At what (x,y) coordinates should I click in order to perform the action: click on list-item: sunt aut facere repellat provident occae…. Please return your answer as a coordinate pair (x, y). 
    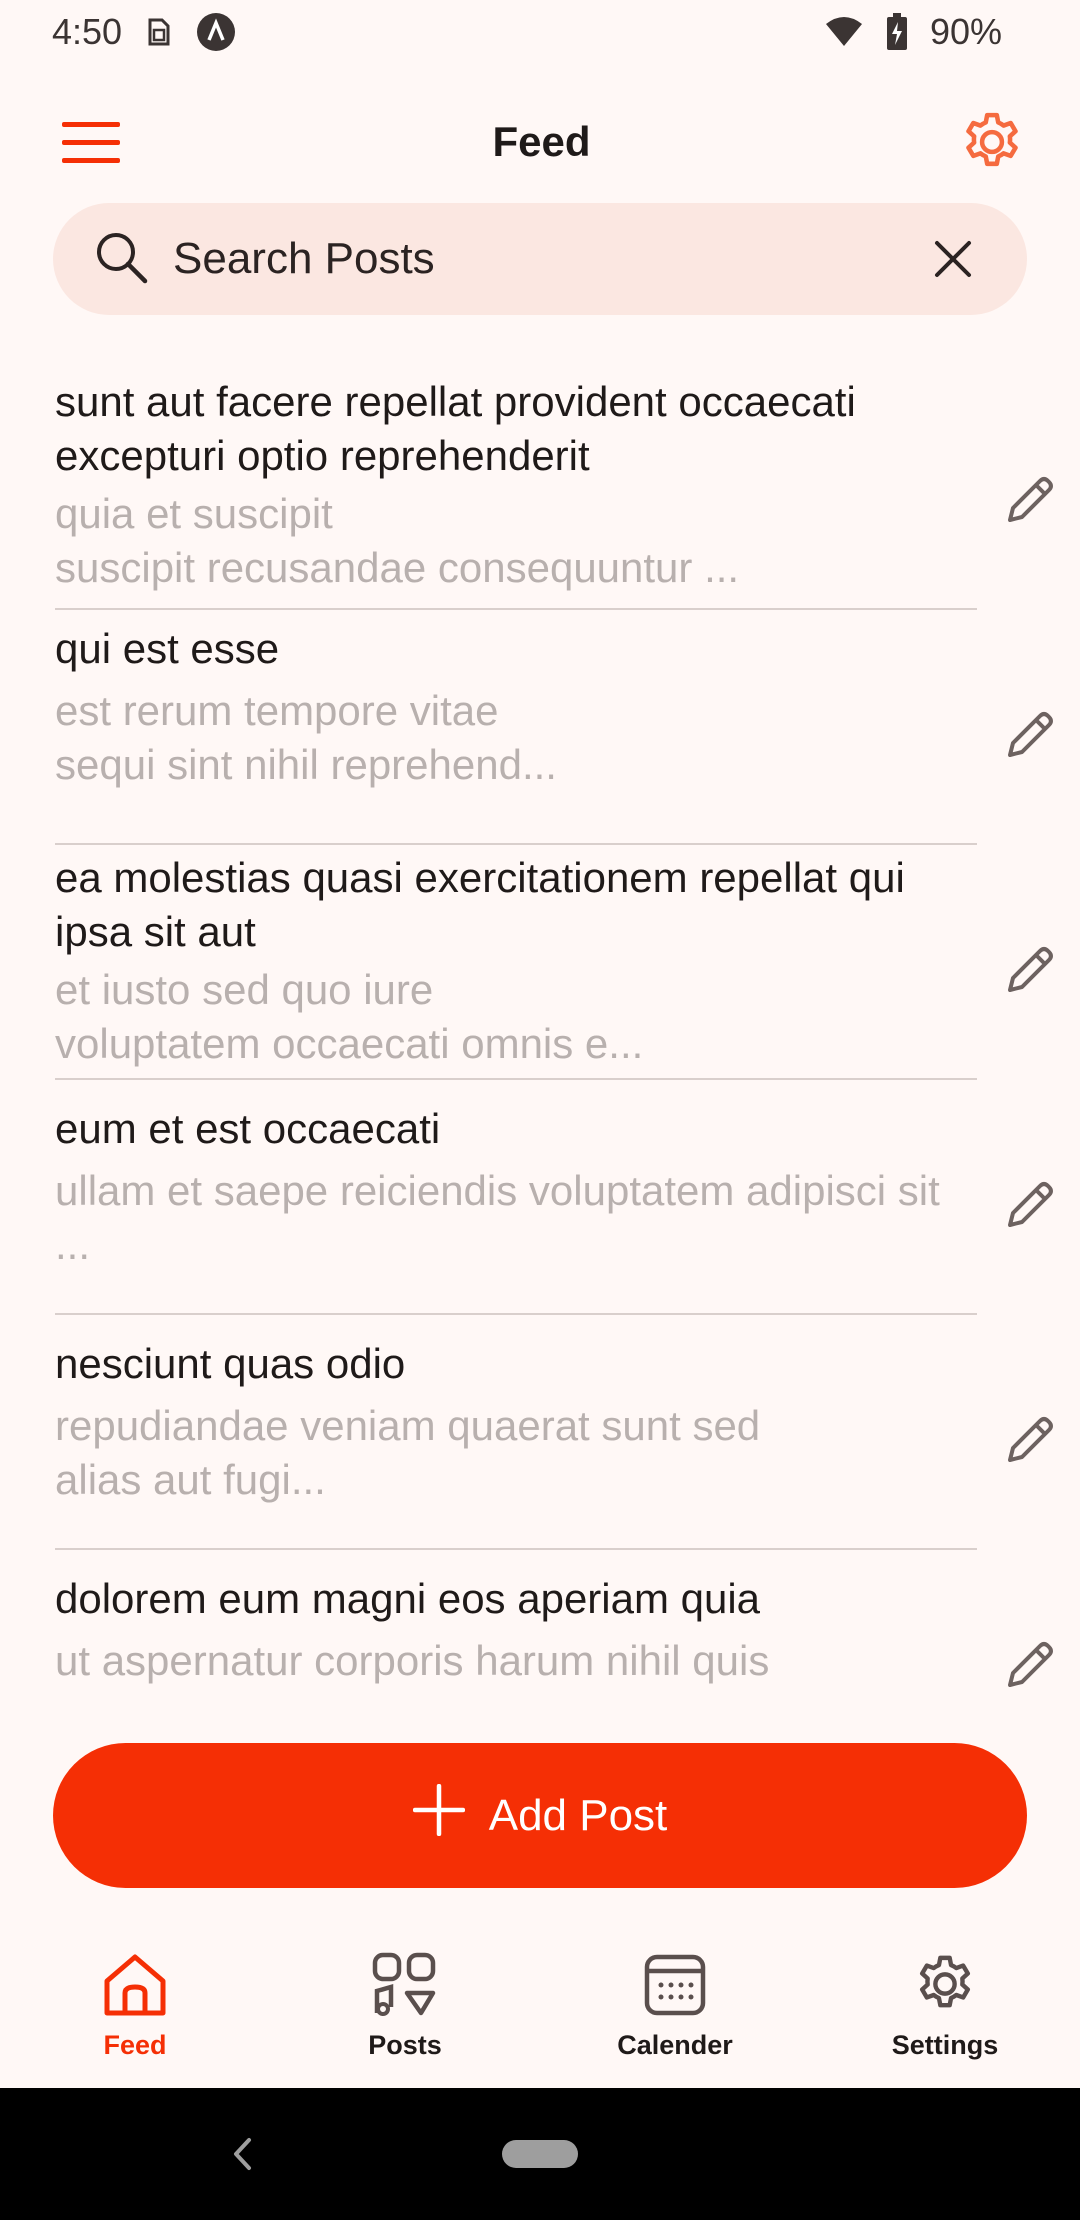
    Looking at the image, I should click on (560, 492).